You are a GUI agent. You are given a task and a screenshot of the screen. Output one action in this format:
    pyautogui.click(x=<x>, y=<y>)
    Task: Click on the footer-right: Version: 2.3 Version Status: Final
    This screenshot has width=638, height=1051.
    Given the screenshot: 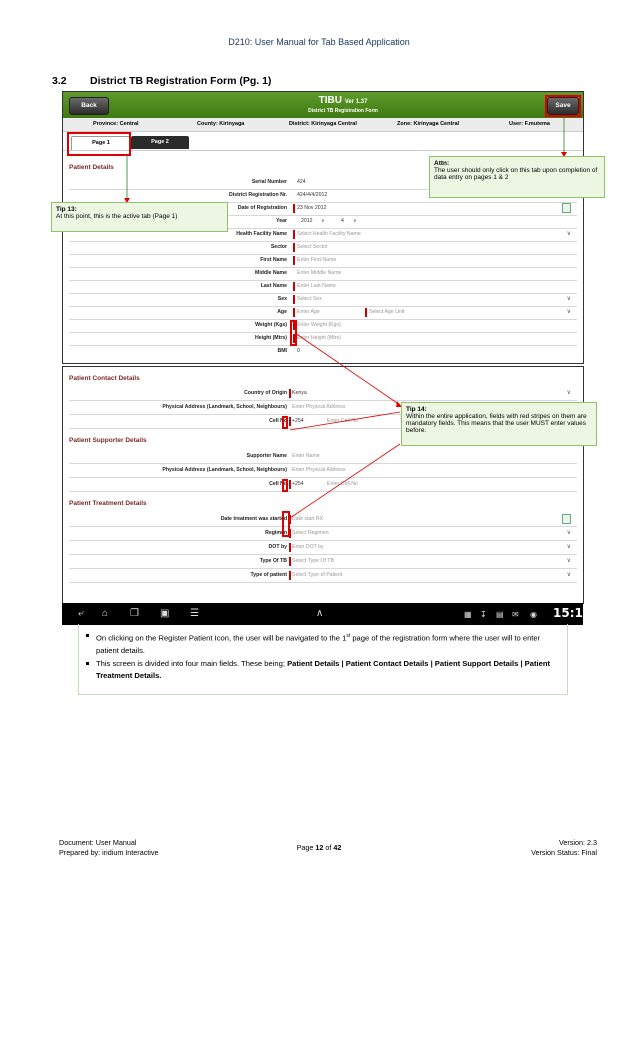 What is the action you would take?
    pyautogui.click(x=564, y=848)
    